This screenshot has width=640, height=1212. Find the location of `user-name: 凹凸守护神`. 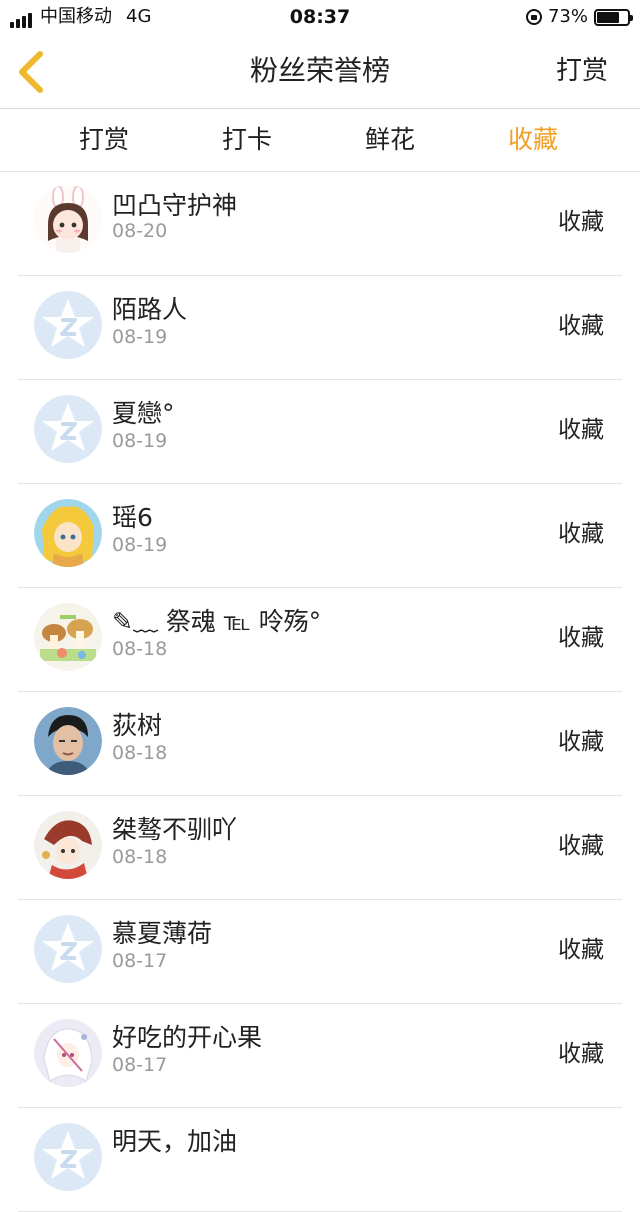

user-name: 凹凸守护神 is located at coordinates (175, 205).